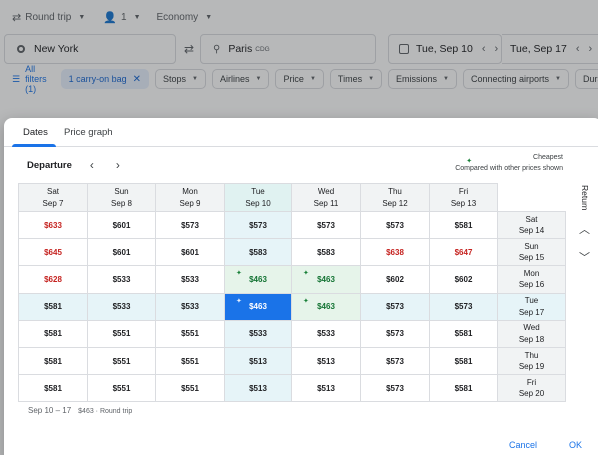  Describe the element at coordinates (531, 312) in the screenshot. I see `date-label: Sep 17` at that location.